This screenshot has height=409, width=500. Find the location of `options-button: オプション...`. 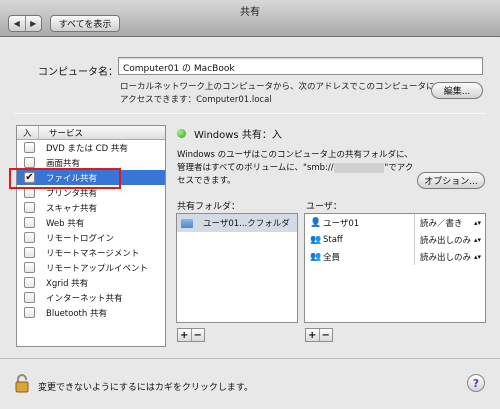

options-button: オプション... is located at coordinates (451, 180).